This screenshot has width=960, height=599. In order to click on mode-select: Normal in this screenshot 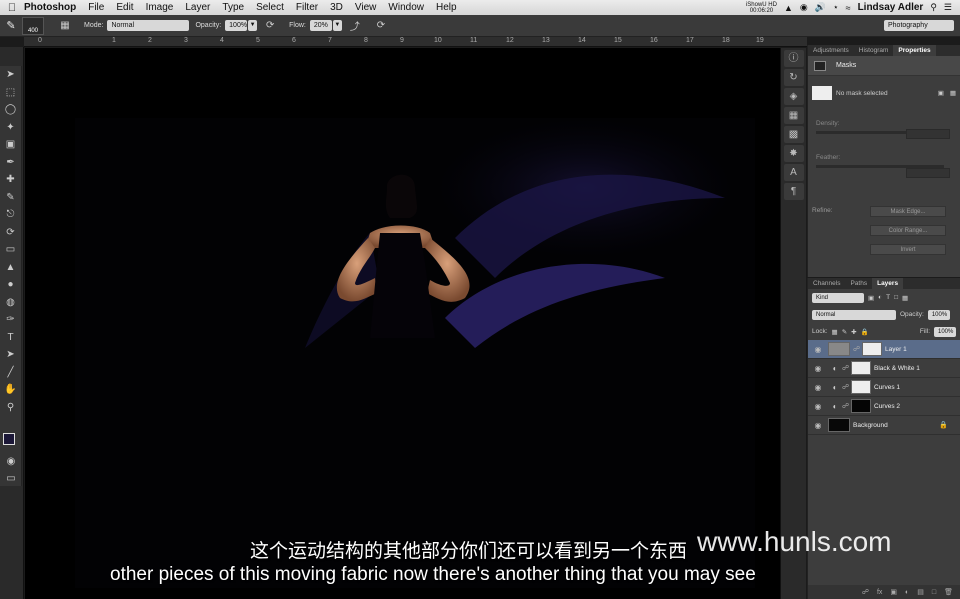, I will do `click(148, 25)`.